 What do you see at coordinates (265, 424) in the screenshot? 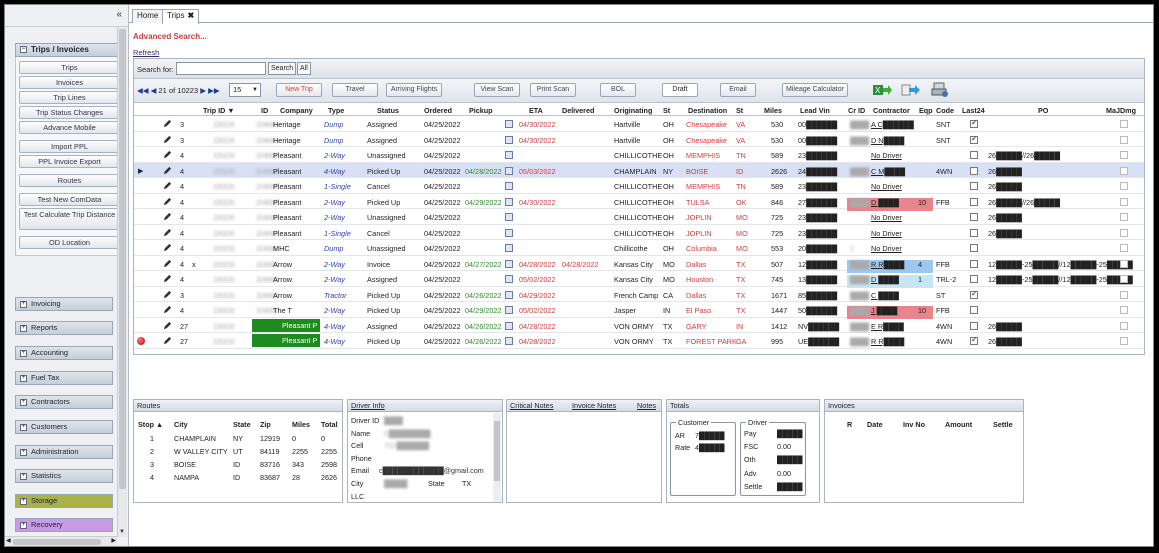
I see `routes-col-header: Zip` at bounding box center [265, 424].